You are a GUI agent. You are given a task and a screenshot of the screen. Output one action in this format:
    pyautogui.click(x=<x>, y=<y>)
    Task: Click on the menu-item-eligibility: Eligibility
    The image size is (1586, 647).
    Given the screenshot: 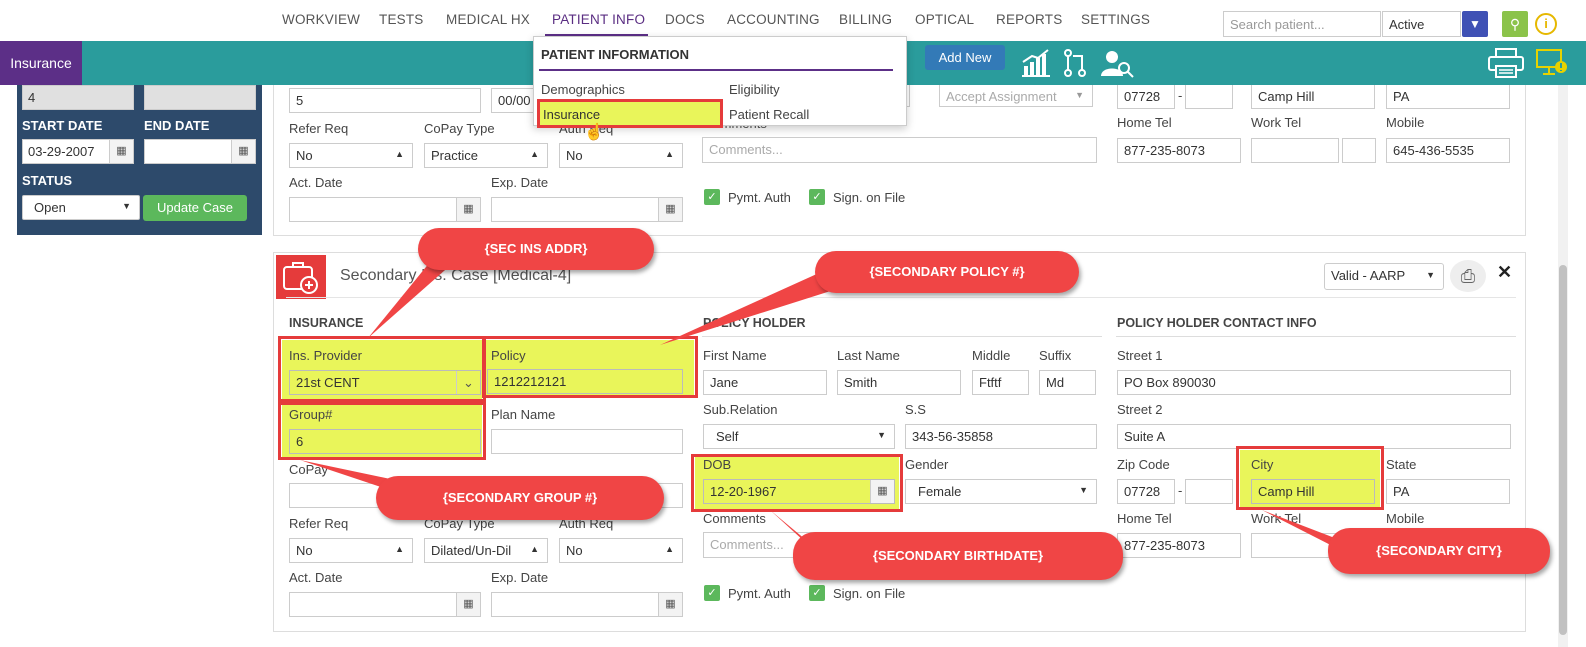 What is the action you would take?
    pyautogui.click(x=754, y=89)
    